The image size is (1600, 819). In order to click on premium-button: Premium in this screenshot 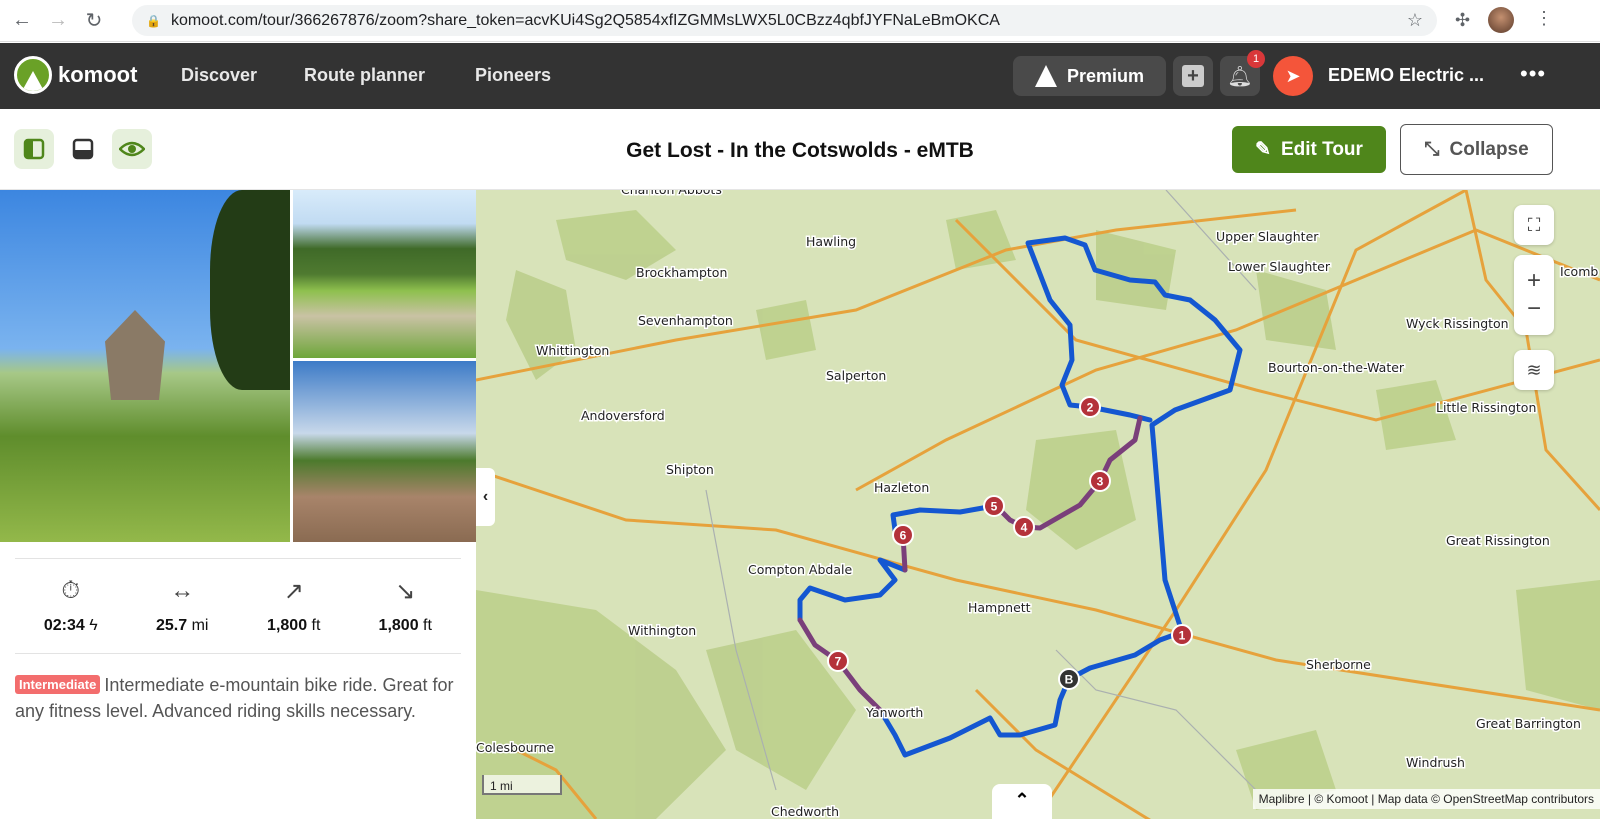, I will do `click(1089, 76)`.